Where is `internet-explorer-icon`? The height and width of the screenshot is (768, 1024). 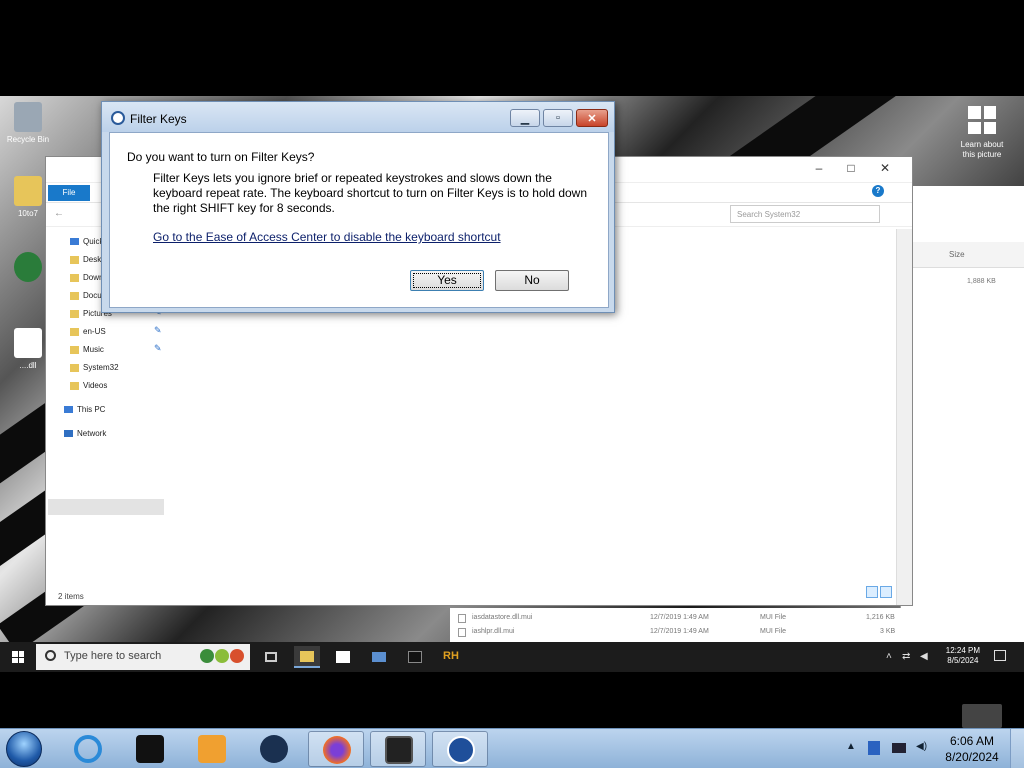 internet-explorer-icon is located at coordinates (88, 749).